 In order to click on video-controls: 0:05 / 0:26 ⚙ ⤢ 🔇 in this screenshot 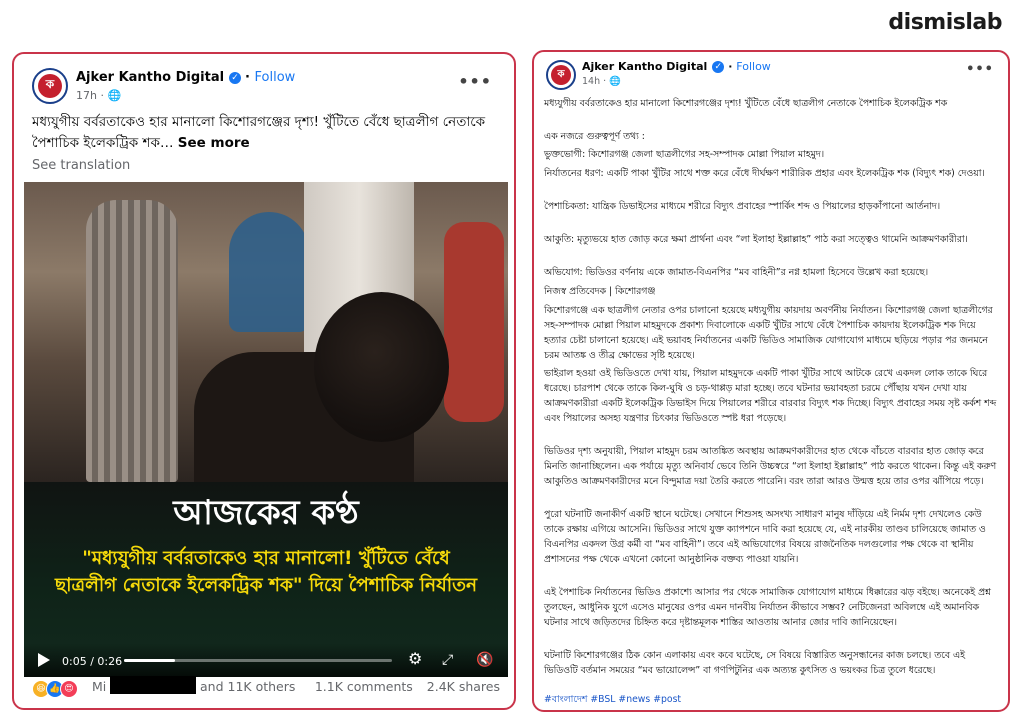, I will do `click(266, 660)`.